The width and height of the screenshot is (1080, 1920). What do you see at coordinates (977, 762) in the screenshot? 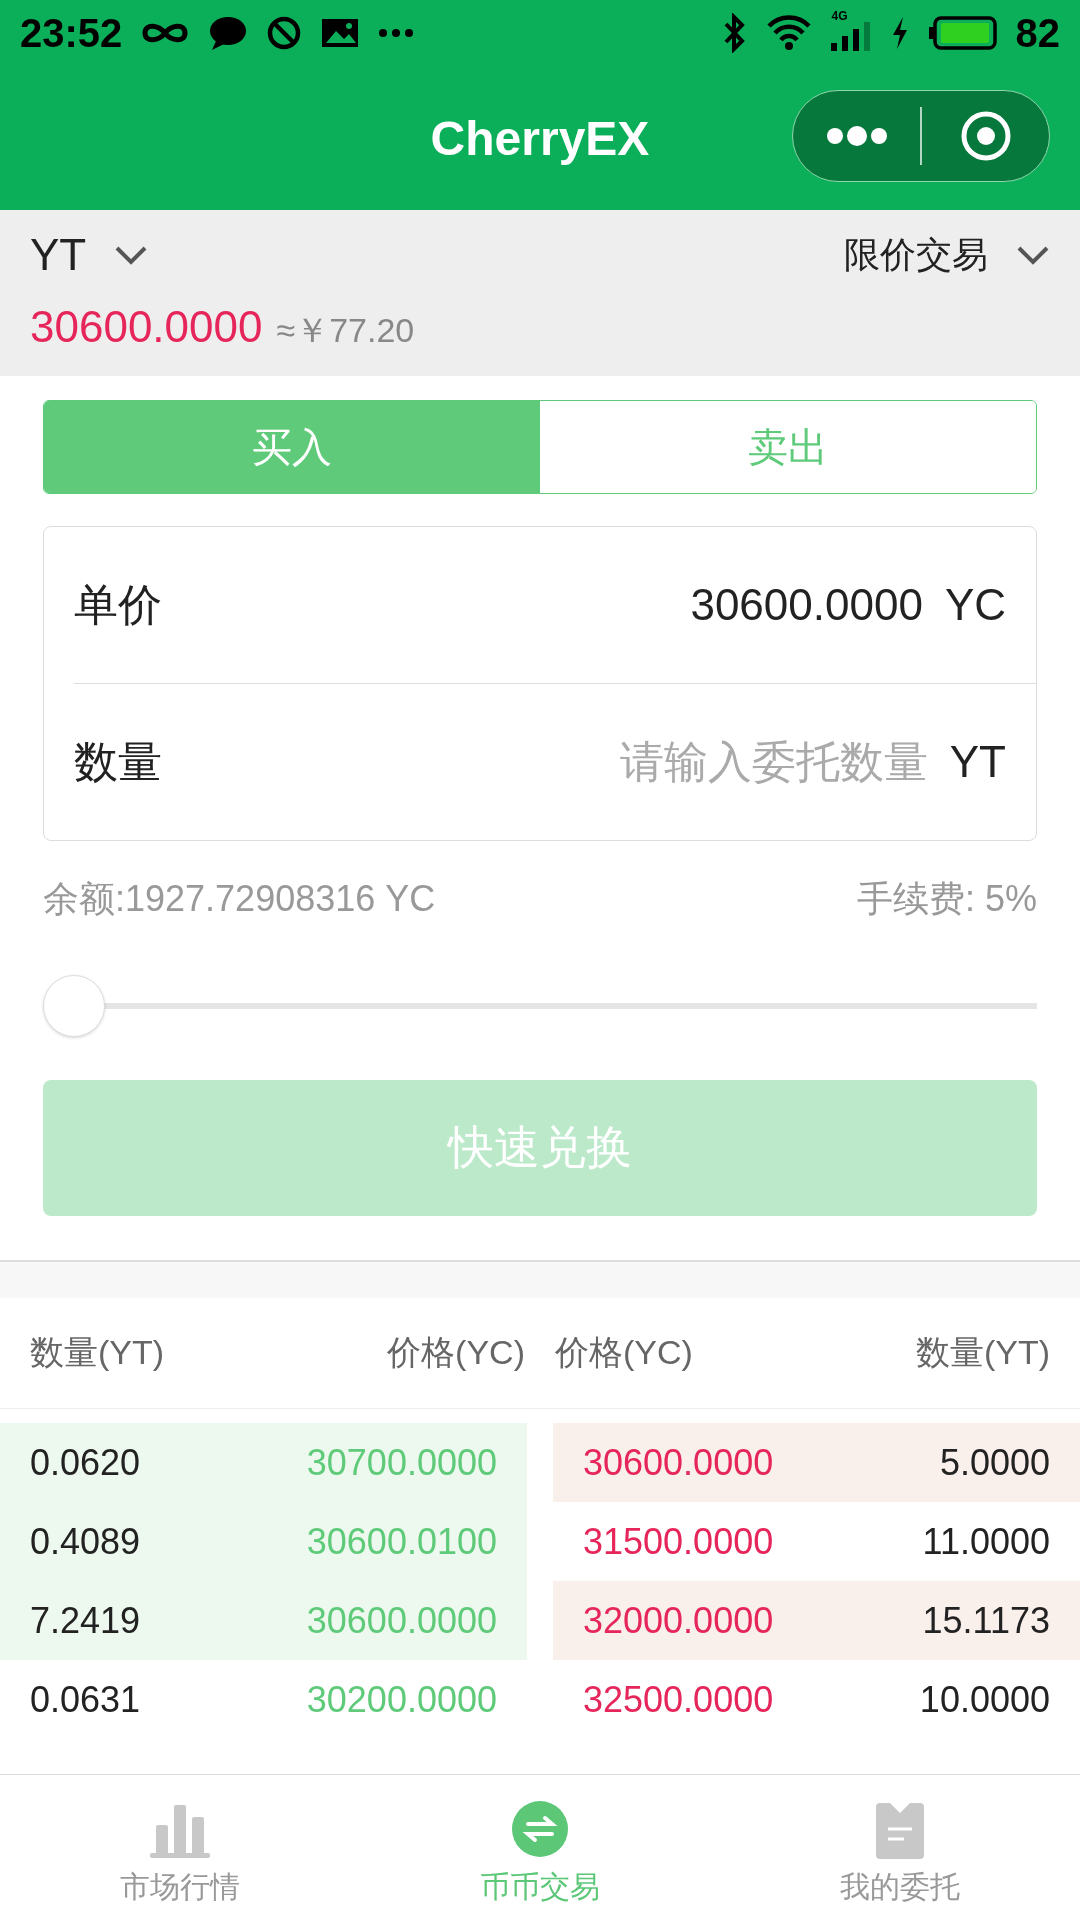
I see `unit-label: YT` at bounding box center [977, 762].